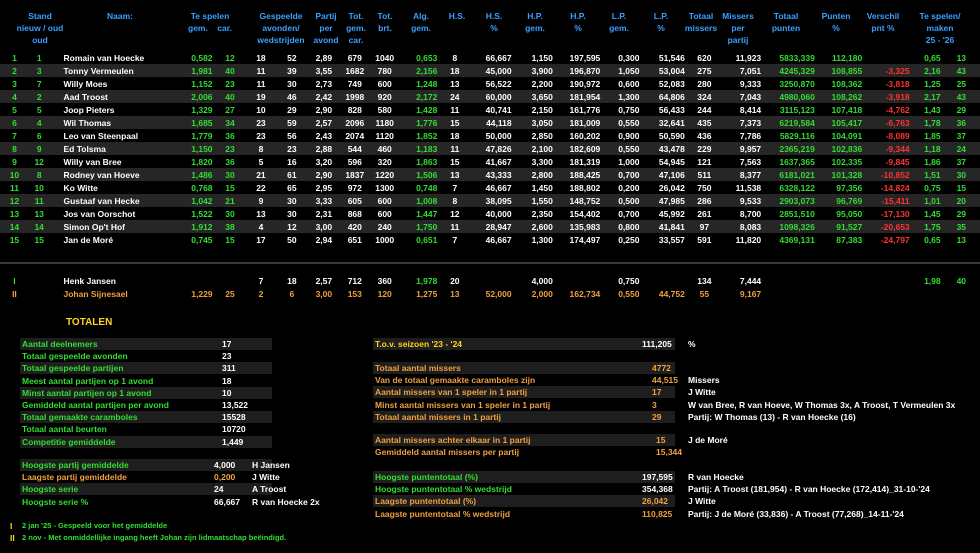 This screenshot has width=980, height=553. I want to click on cell-punten-pct: 107,418, so click(840, 109).